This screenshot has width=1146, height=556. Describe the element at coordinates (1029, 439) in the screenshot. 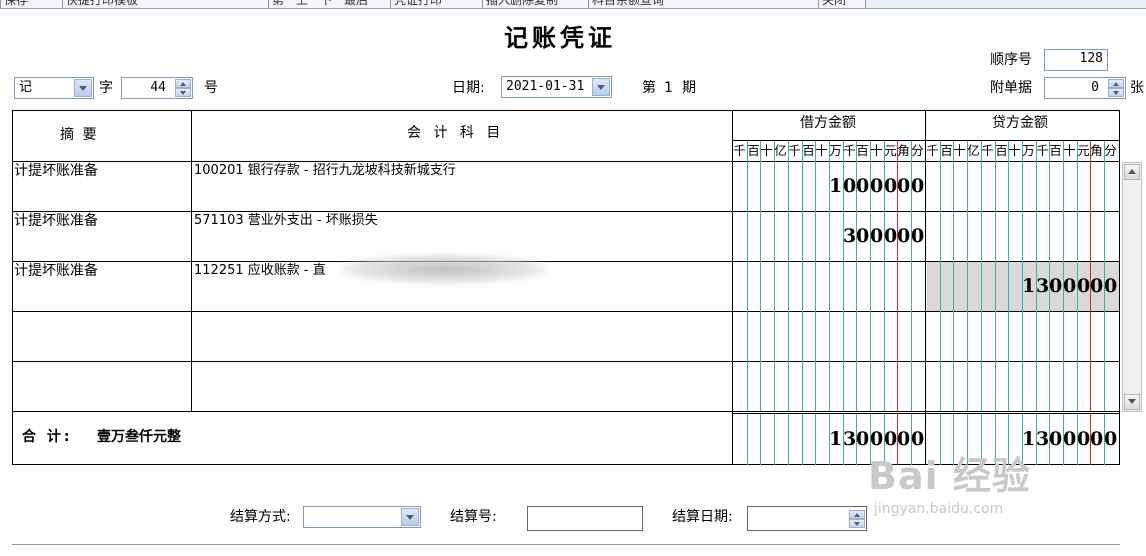

I see `total-credit-digit: 1` at that location.